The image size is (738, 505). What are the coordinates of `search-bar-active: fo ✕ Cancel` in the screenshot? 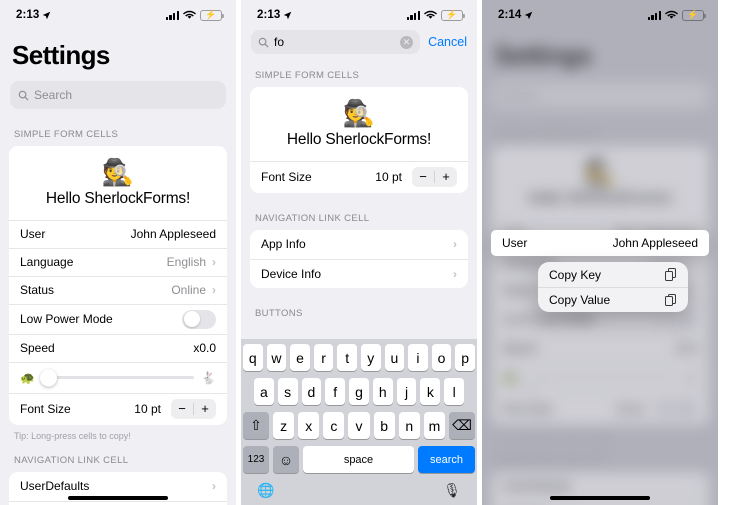 It's located at (359, 44).